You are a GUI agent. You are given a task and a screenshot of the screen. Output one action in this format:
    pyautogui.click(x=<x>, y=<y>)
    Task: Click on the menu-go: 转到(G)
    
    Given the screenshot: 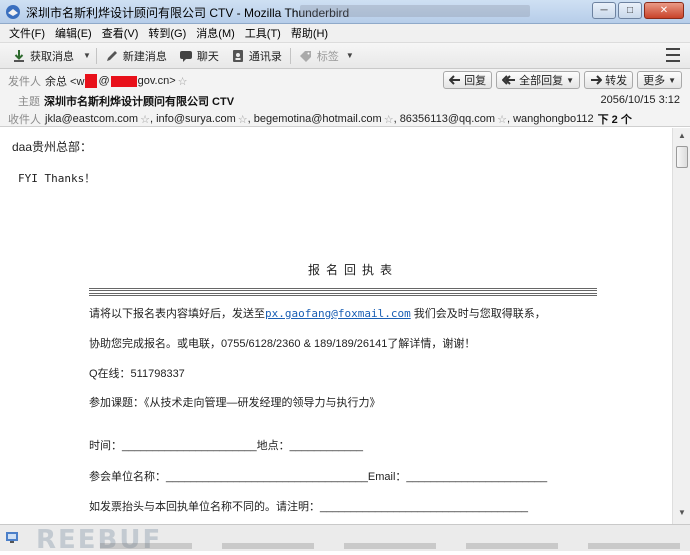 What is the action you would take?
    pyautogui.click(x=167, y=33)
    